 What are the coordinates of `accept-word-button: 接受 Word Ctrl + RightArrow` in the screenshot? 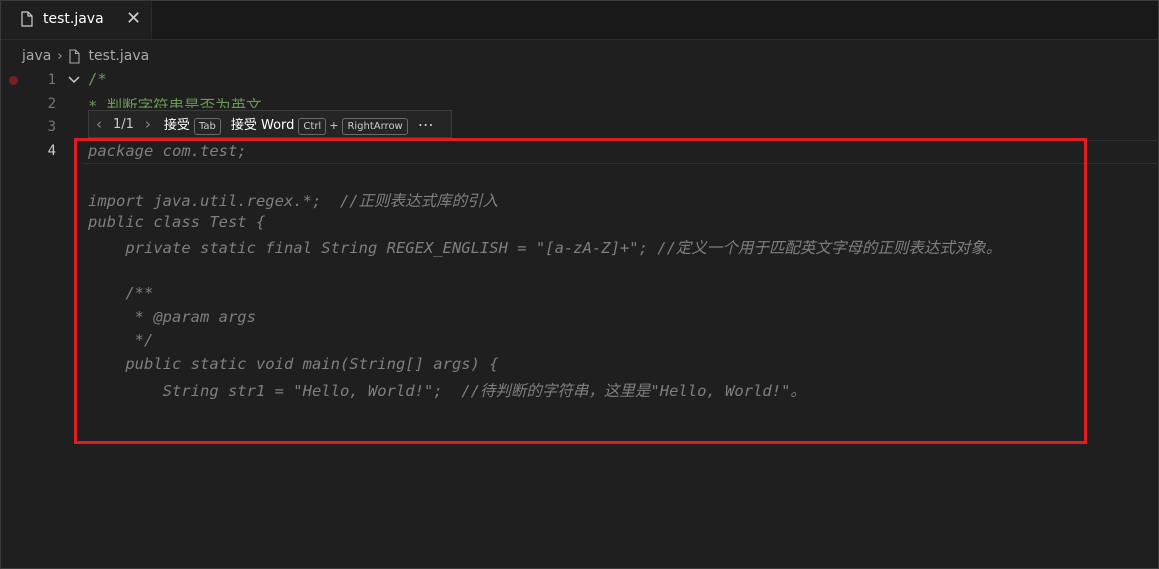 It's located at (319, 124).